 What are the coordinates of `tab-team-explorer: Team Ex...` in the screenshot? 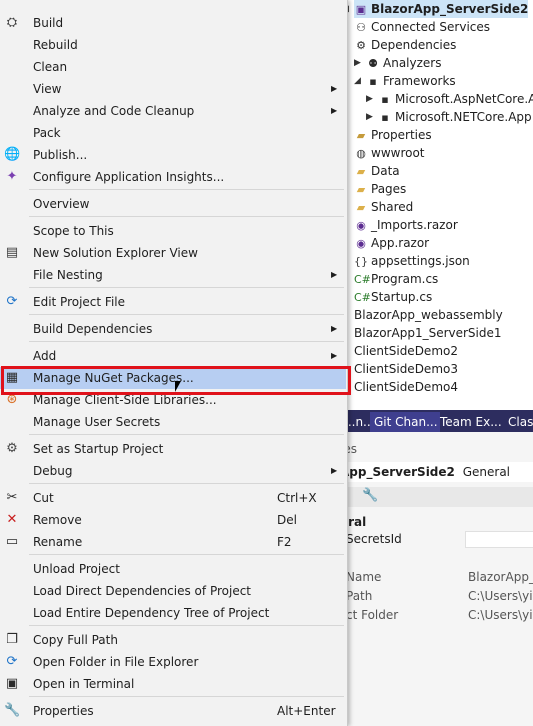 It's located at (469, 422).